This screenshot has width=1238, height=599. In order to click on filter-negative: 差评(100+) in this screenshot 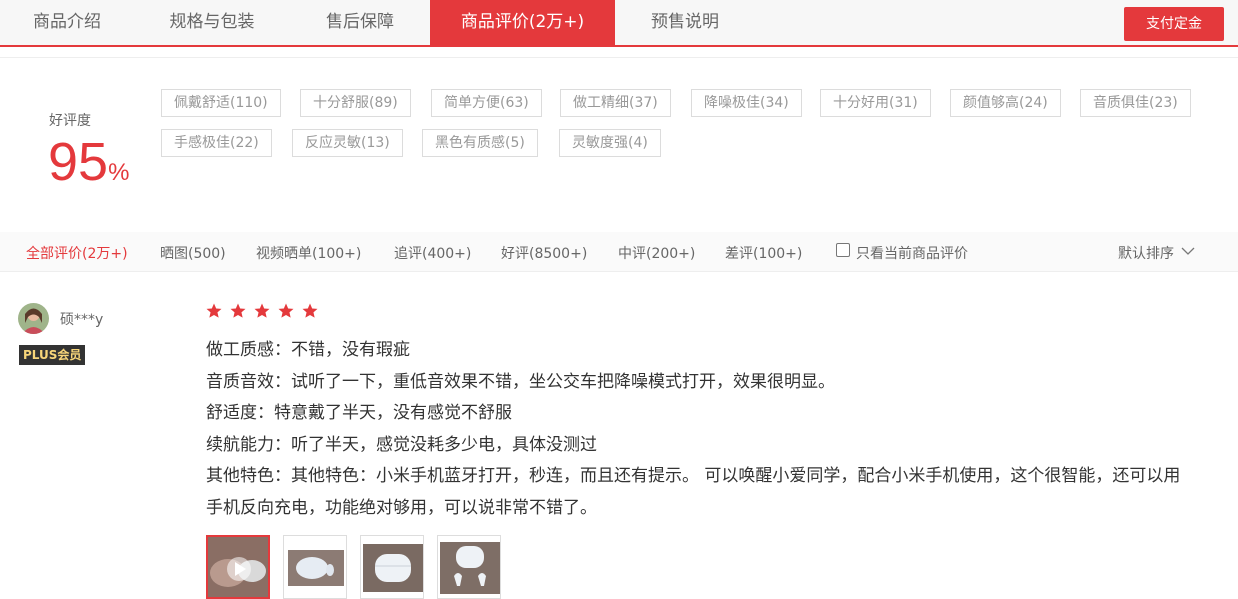, I will do `click(763, 253)`.